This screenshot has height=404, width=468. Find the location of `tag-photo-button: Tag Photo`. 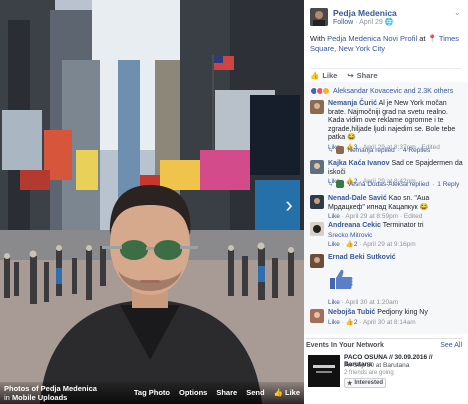

tag-photo-button: Tag Photo is located at coordinates (152, 392).